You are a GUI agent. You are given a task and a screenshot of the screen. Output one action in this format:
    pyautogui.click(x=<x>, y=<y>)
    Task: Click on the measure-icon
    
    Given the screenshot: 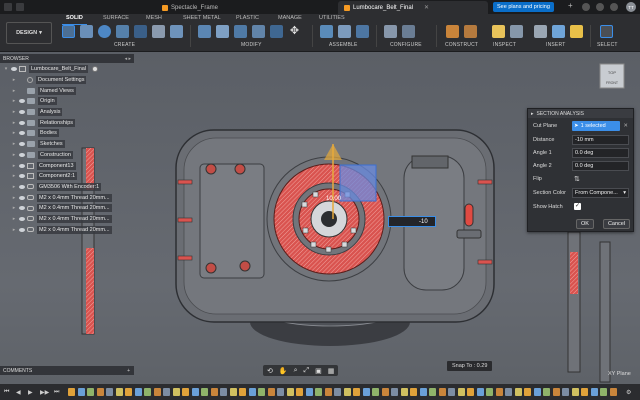 What is the action you would take?
    pyautogui.click(x=498, y=31)
    